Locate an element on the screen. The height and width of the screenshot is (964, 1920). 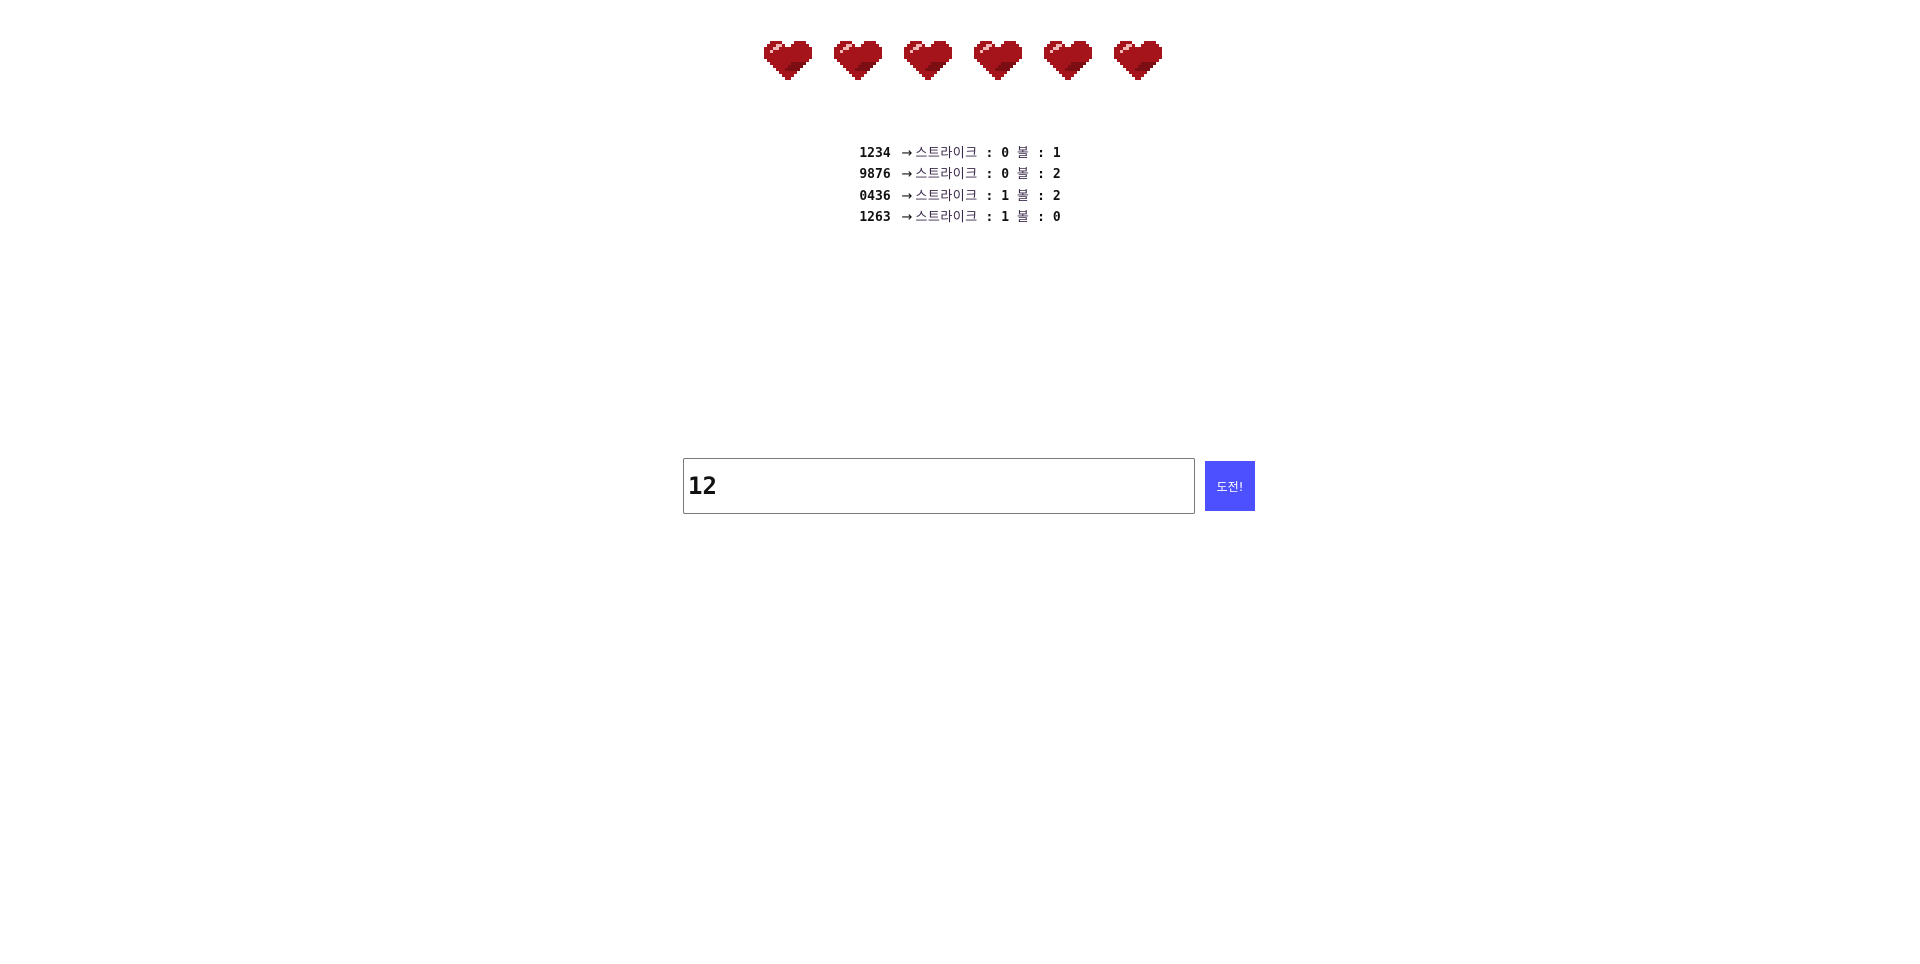
ball-count: 0 is located at coordinates (1056, 217).